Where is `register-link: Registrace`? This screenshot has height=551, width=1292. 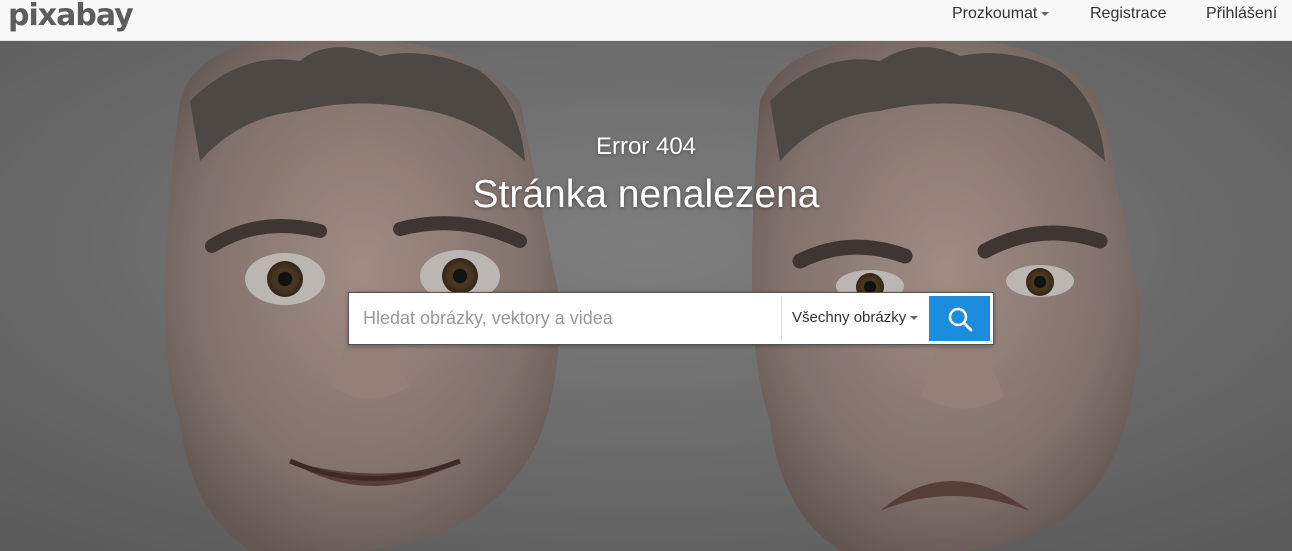 register-link: Registrace is located at coordinates (1128, 14).